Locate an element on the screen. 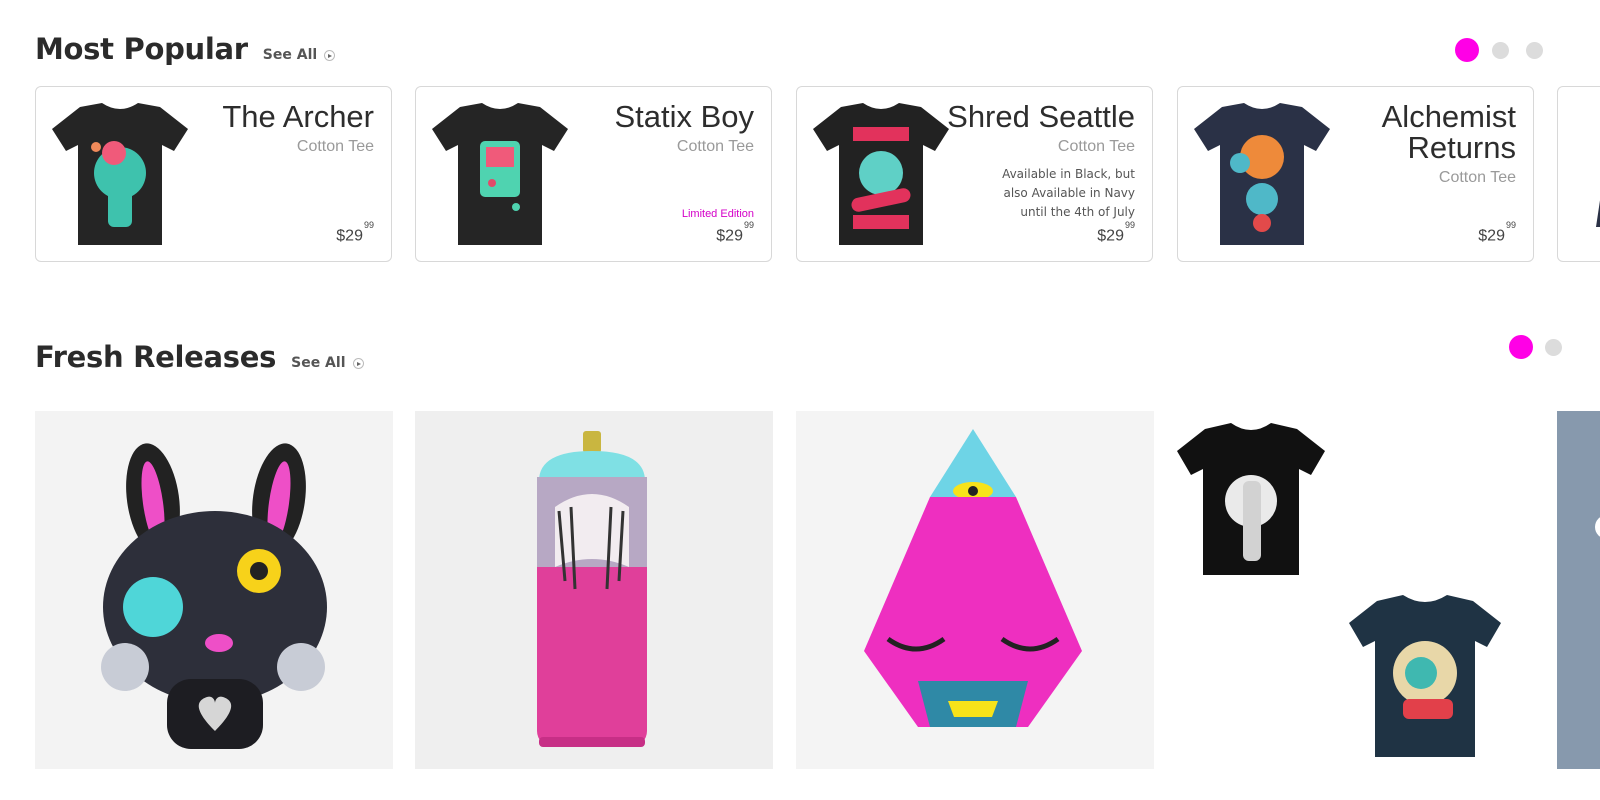  product-card: Alchemist Returns Cotton Tee $2999 is located at coordinates (1355, 174).